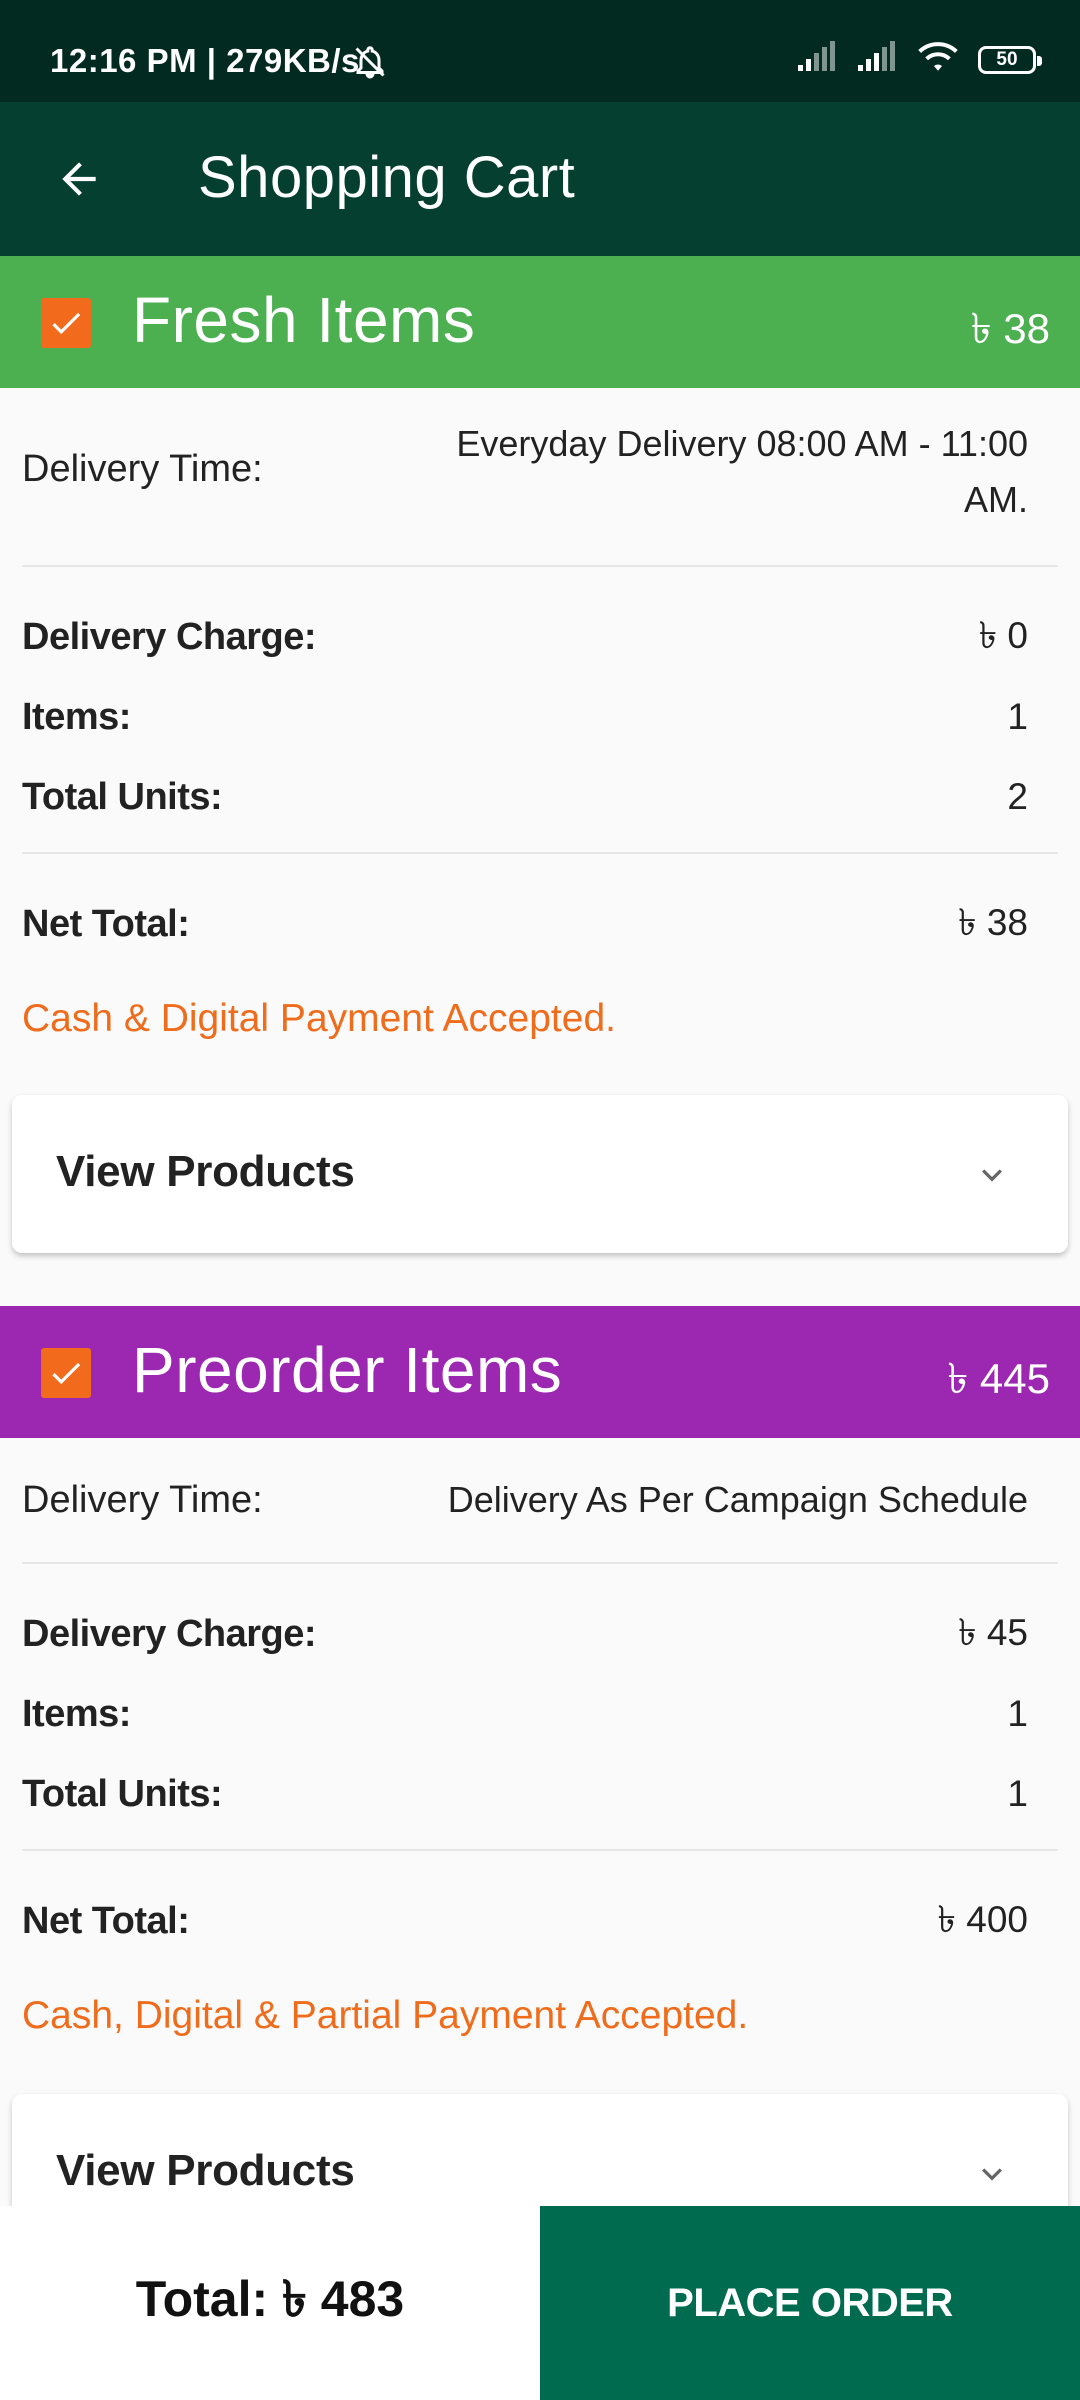  I want to click on battery-icon: 50, so click(1010, 59).